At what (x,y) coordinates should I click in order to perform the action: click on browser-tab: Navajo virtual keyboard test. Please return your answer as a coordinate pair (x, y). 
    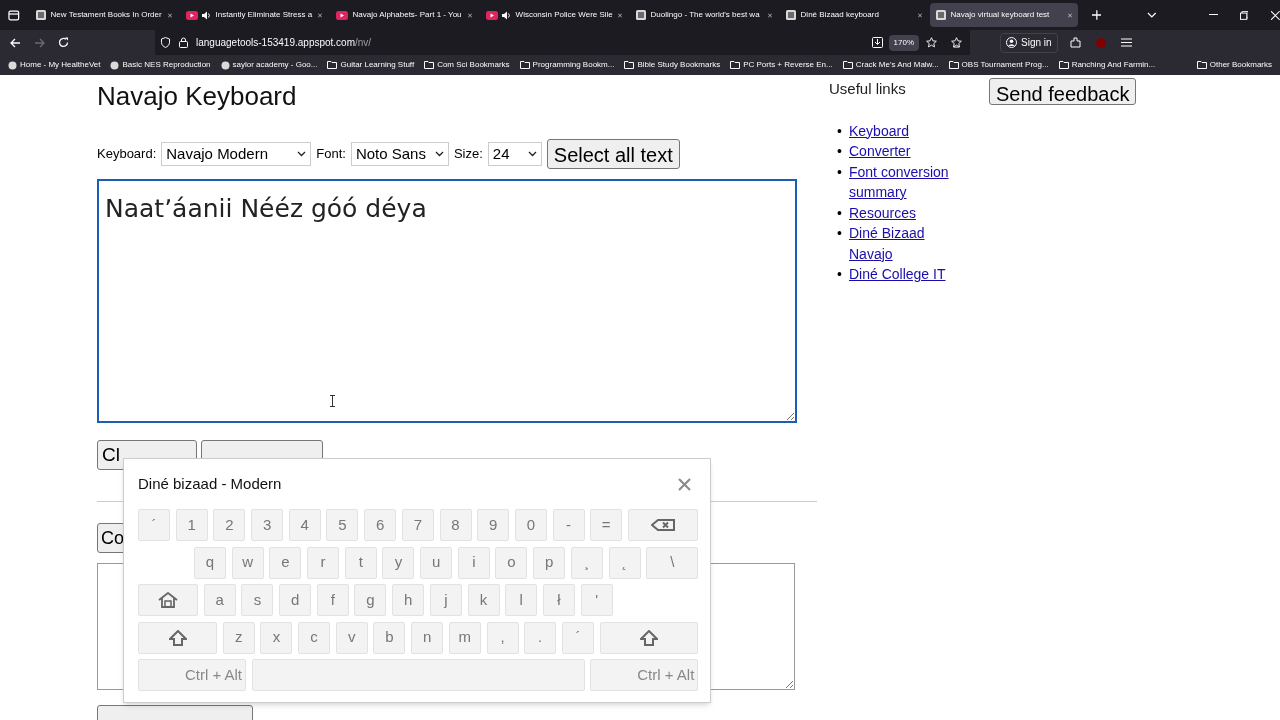
    Looking at the image, I should click on (1003, 15).